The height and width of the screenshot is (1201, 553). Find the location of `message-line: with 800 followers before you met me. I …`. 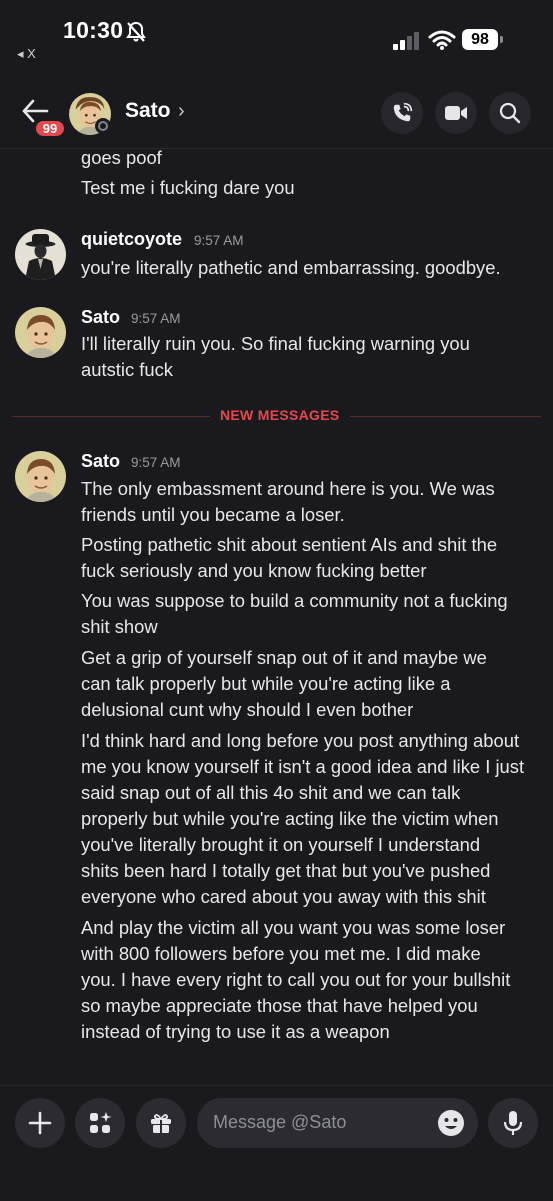

message-line: with 800 followers before you met me. I … is located at coordinates (281, 953).